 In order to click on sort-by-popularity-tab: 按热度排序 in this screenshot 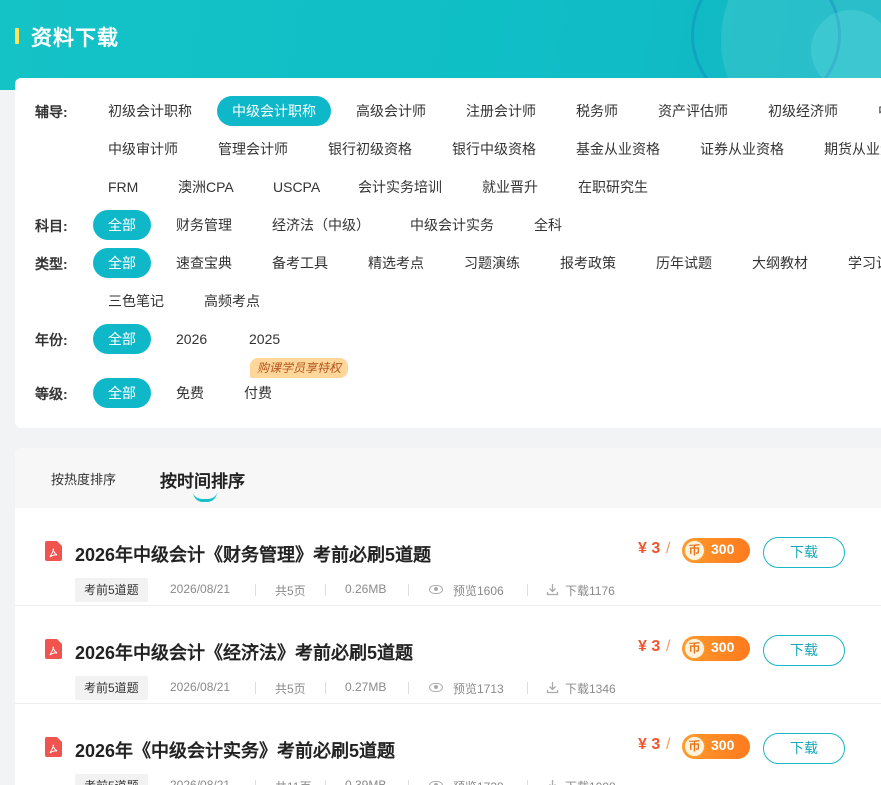, I will do `click(83, 478)`.